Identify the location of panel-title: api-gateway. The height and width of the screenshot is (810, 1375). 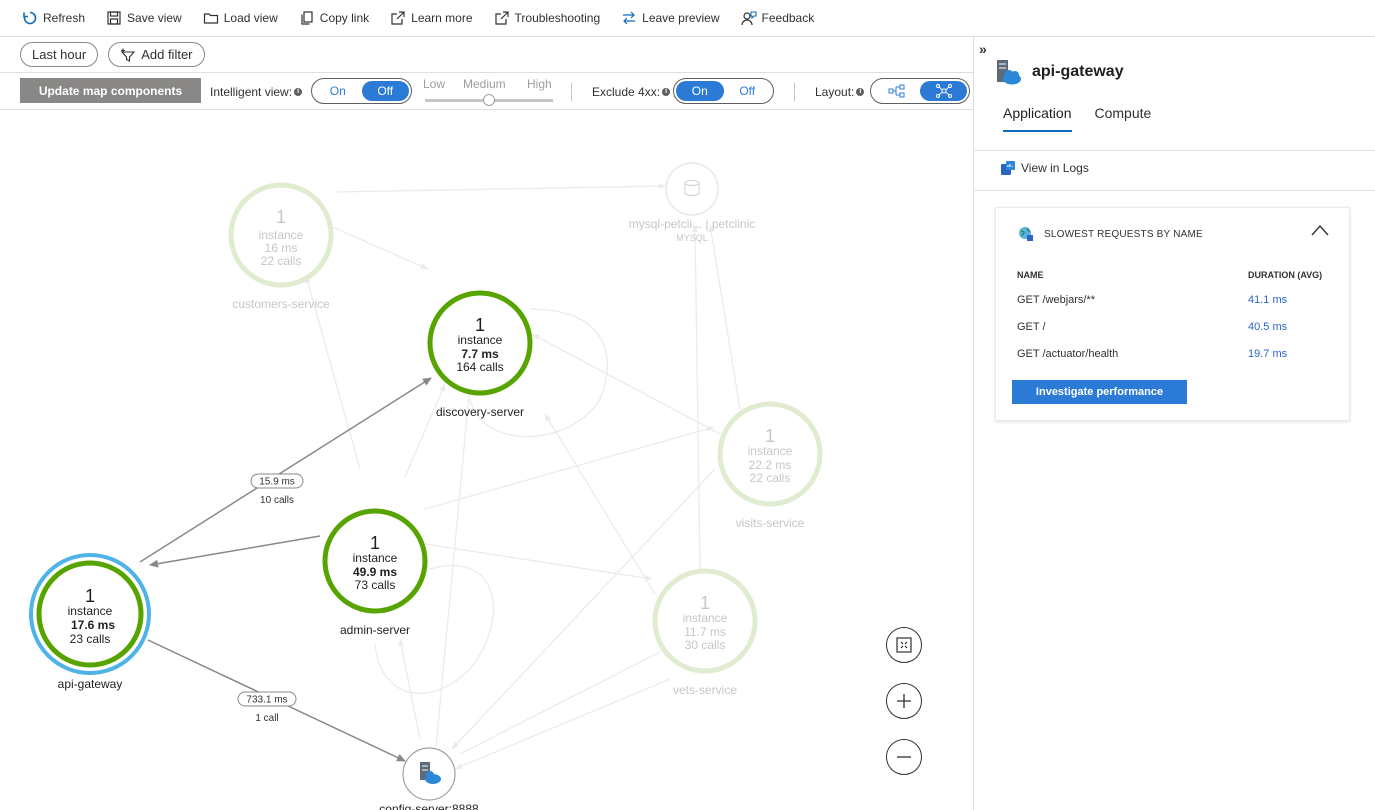
(1060, 72).